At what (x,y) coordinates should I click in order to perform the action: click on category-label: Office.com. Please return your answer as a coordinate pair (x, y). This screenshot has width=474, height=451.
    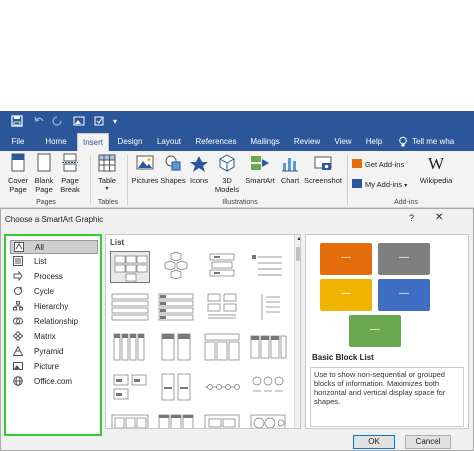
    Looking at the image, I should click on (53, 381).